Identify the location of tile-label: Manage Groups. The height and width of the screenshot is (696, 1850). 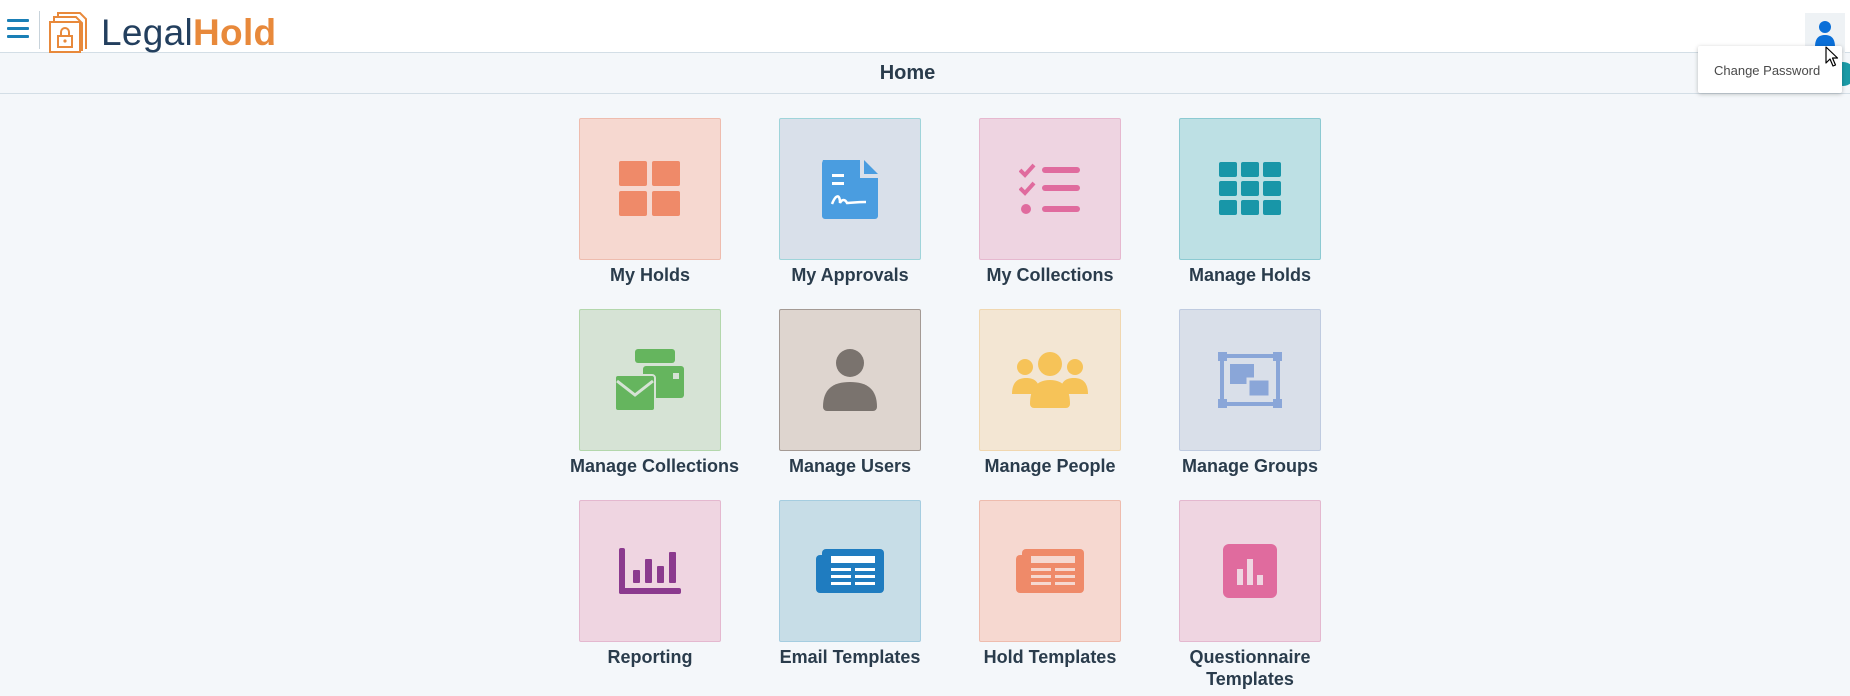
(1250, 466).